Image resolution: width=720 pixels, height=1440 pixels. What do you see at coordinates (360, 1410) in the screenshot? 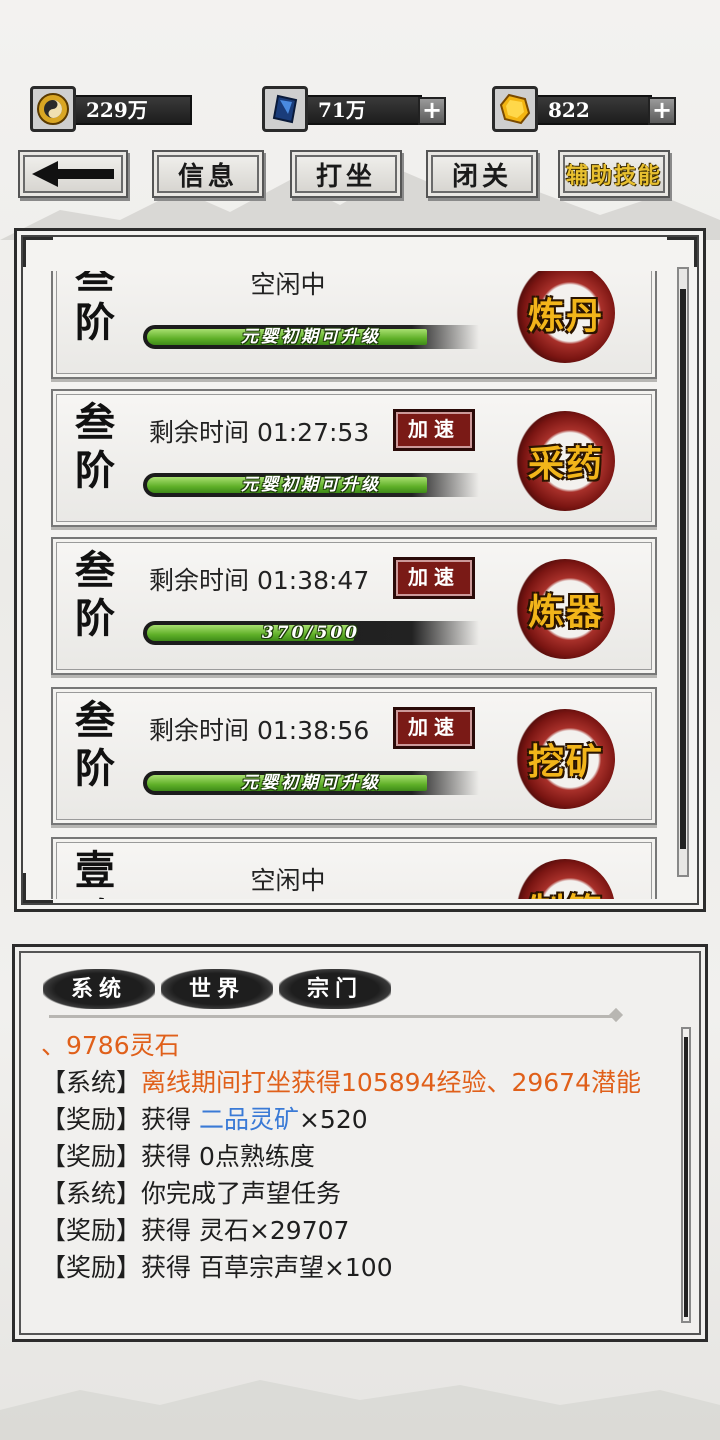
I see `ink-mountain-bottom` at bounding box center [360, 1410].